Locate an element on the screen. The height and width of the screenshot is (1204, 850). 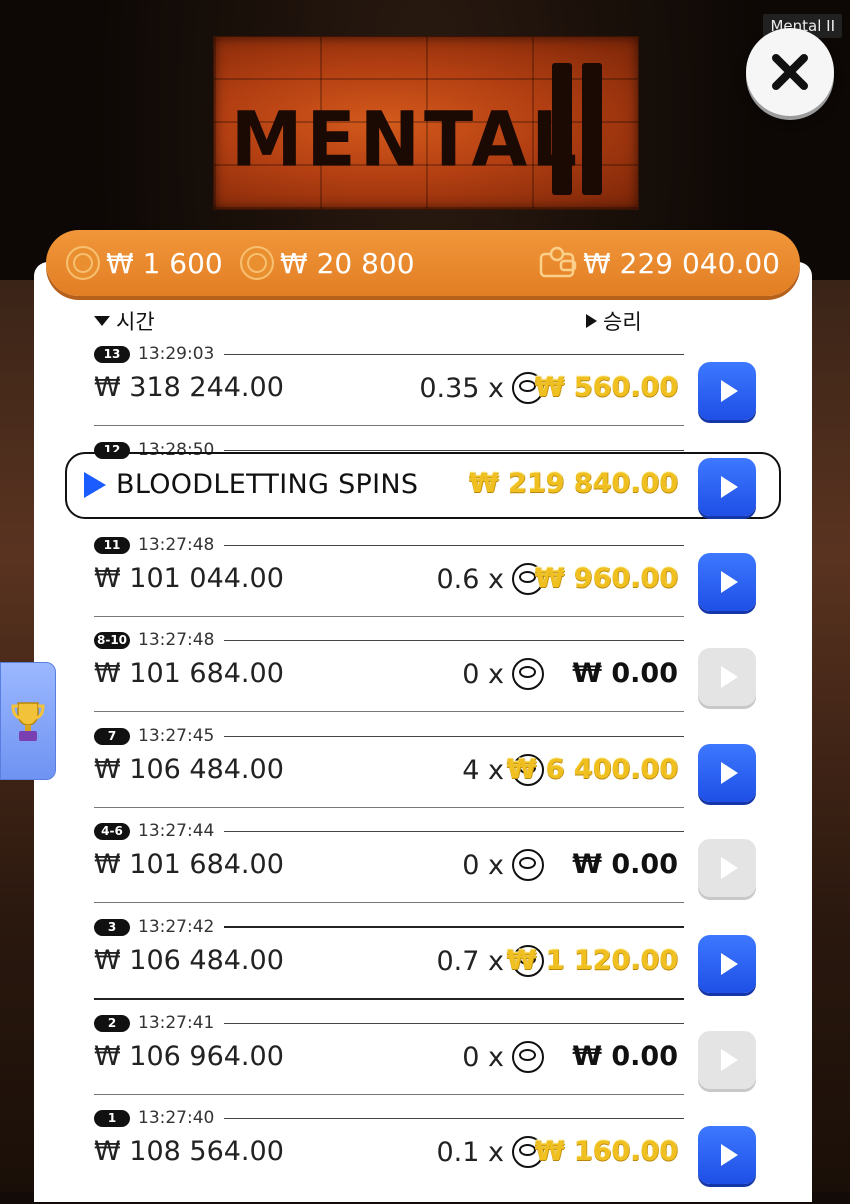
bet-value: ₩ 1 600 is located at coordinates (164, 263).